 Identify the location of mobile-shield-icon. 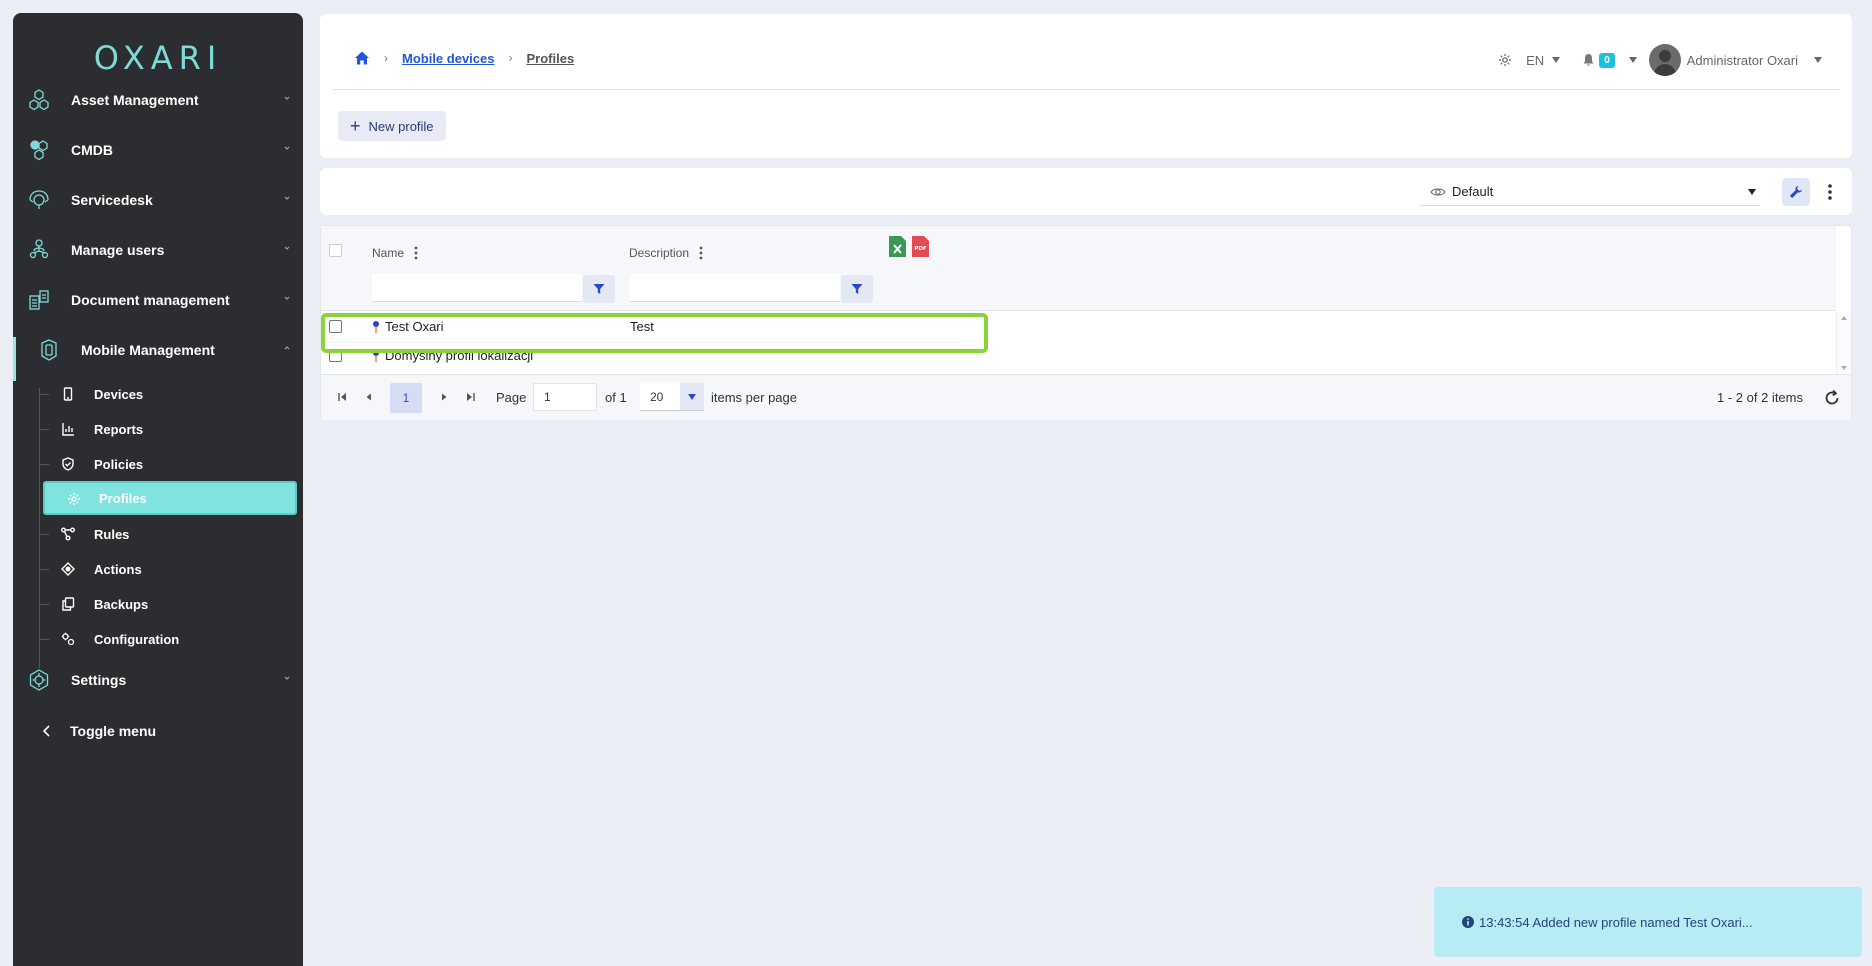
(49, 350).